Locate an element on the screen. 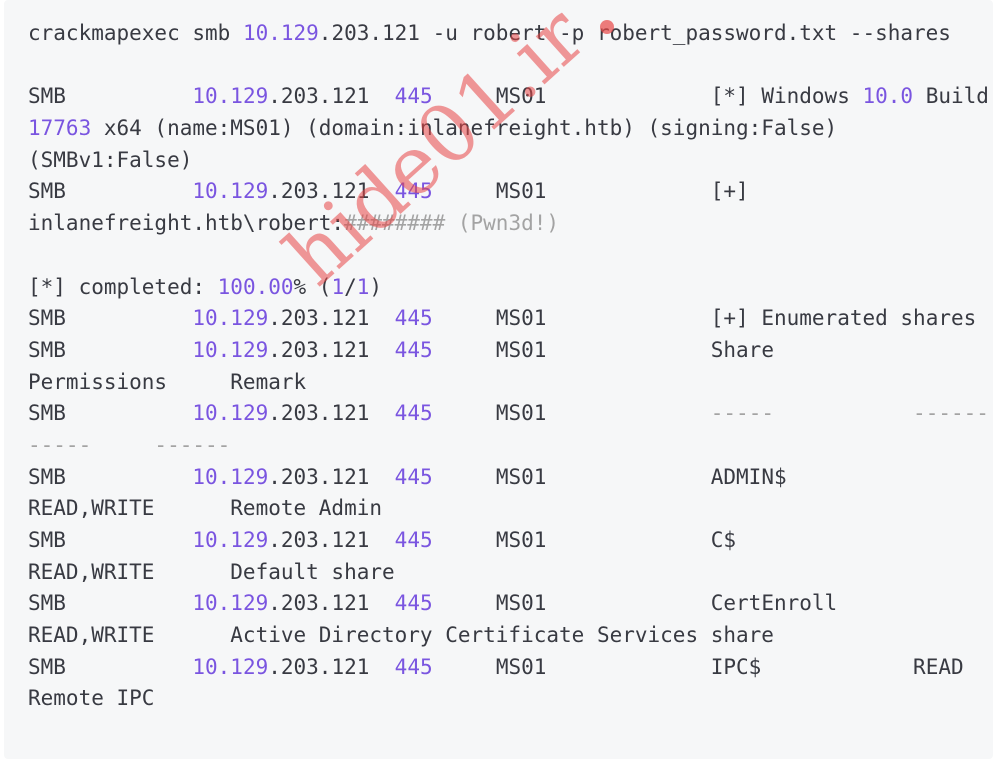 Image resolution: width=993 pixels, height=759 pixels. code-text: inlanefreight.htb\robert: is located at coordinates (186, 223).